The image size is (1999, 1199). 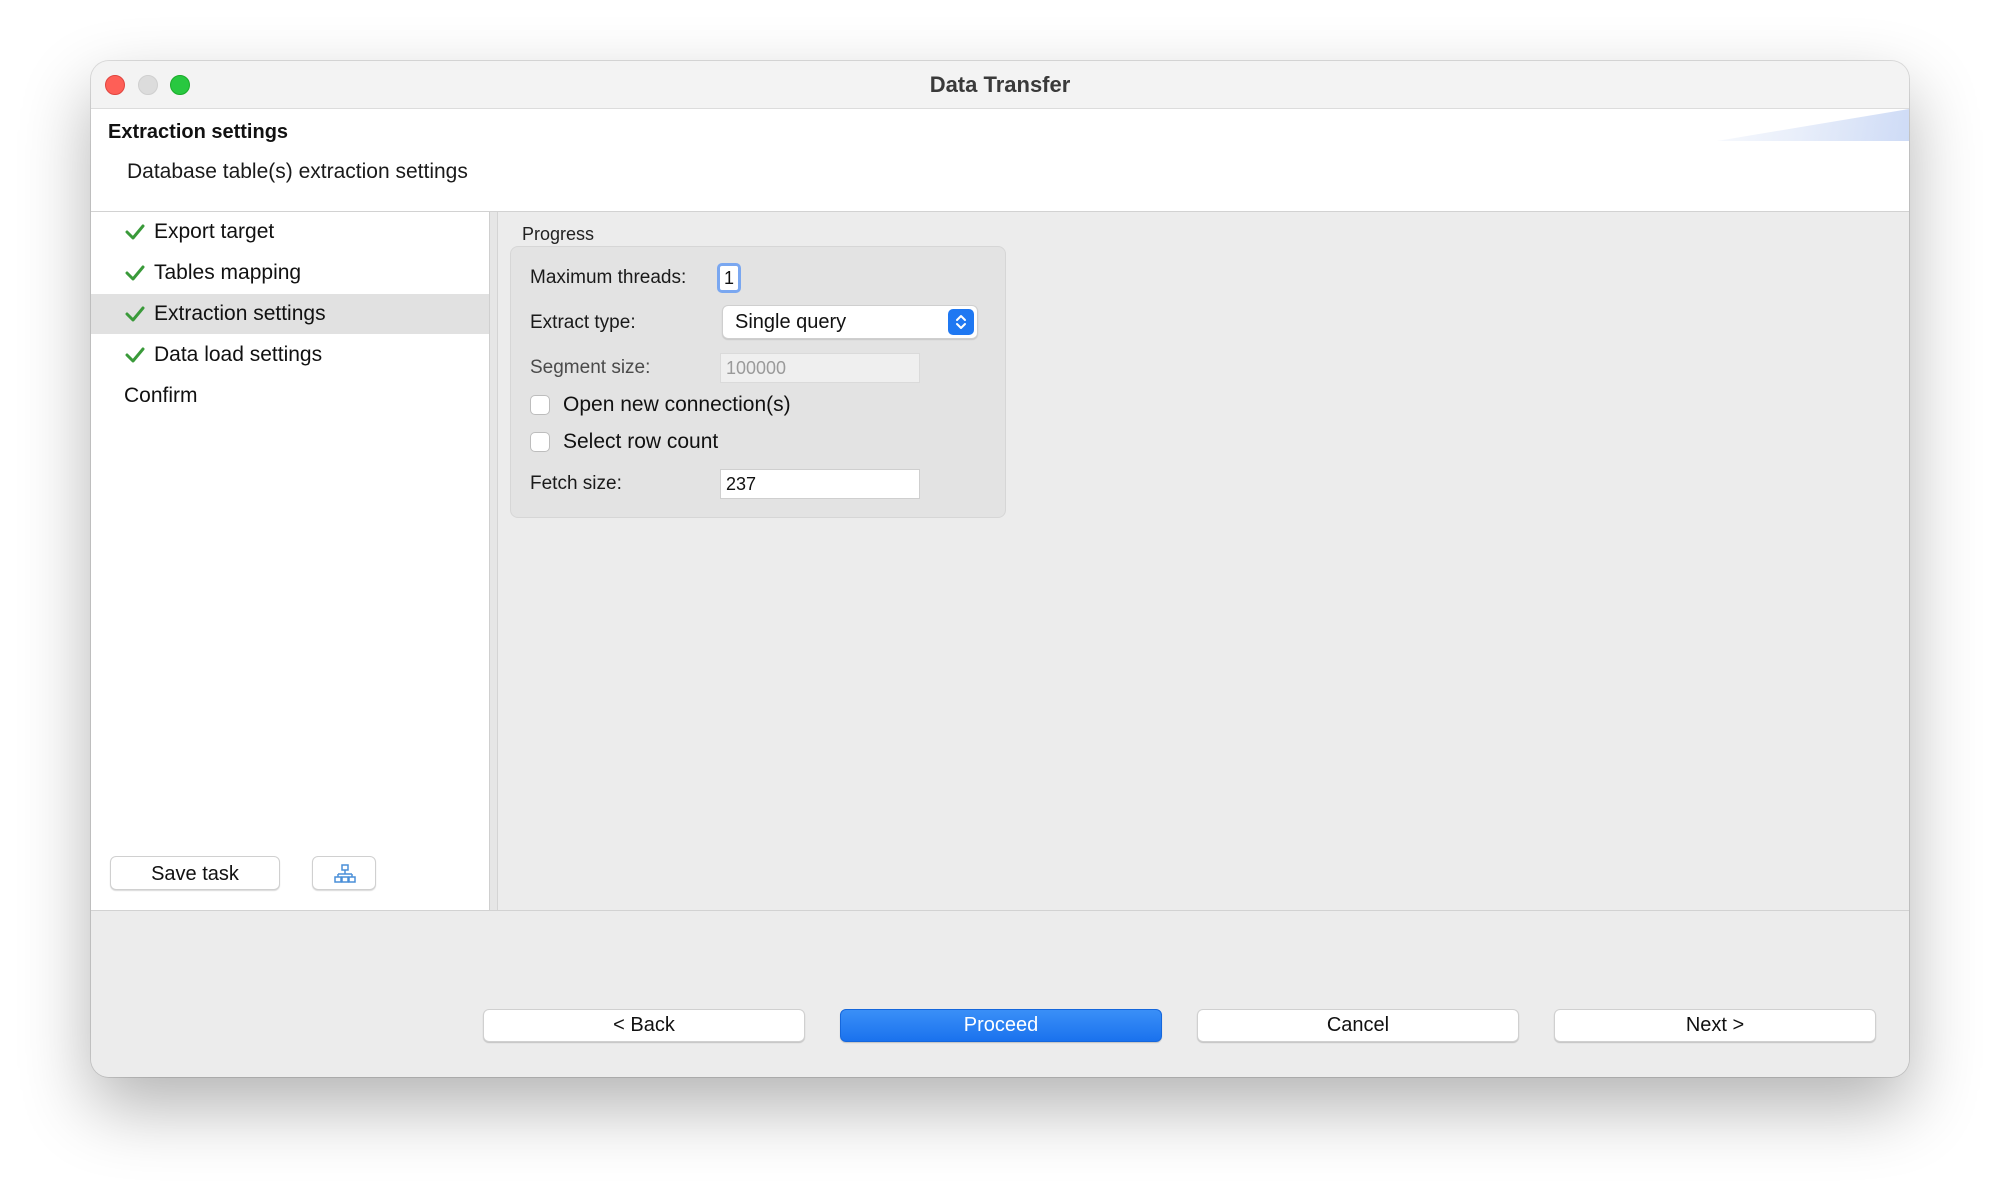 What do you see at coordinates (590, 367) in the screenshot?
I see `segment-size-label: Segment size:` at bounding box center [590, 367].